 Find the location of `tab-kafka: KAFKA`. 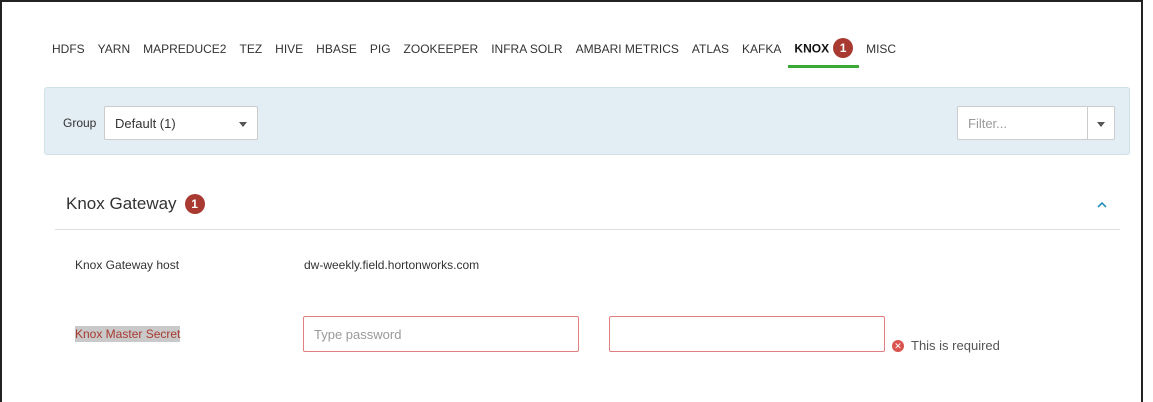

tab-kafka: KAFKA is located at coordinates (761, 49).